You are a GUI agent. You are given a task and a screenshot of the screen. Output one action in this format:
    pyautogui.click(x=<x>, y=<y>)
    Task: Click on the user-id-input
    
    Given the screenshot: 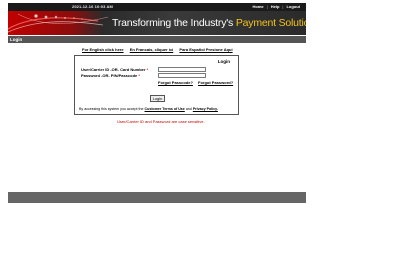 What is the action you would take?
    pyautogui.click(x=182, y=69)
    